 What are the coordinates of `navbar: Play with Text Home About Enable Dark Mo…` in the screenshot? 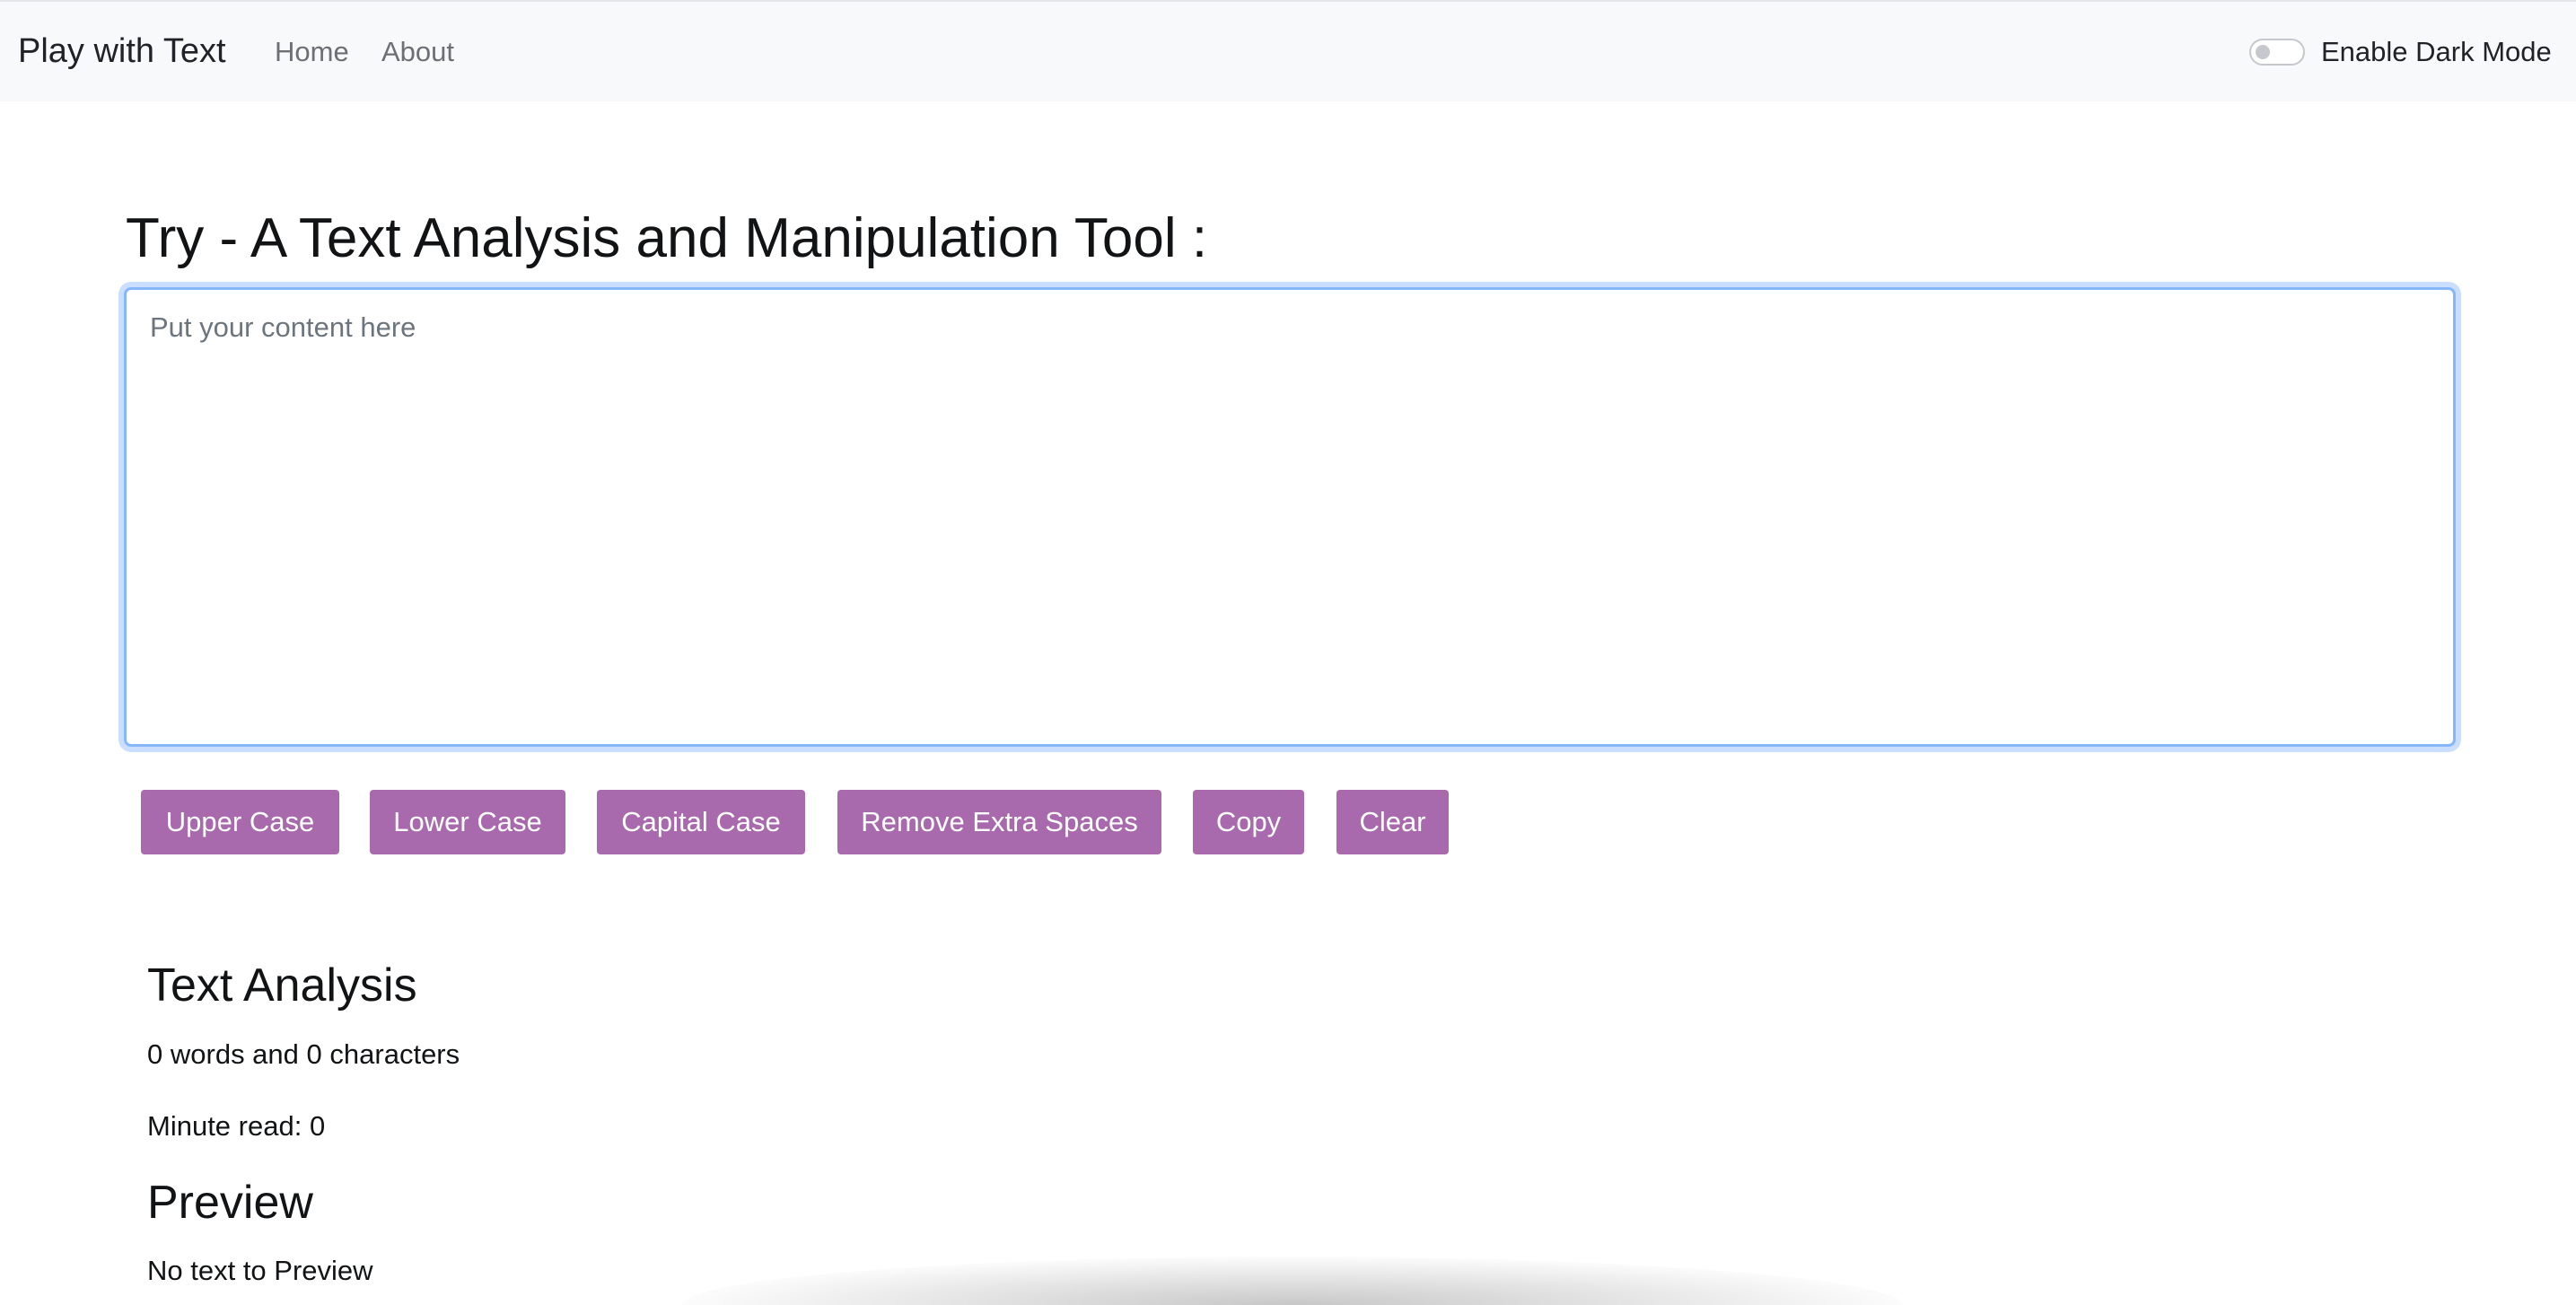 It's located at (1288, 50).